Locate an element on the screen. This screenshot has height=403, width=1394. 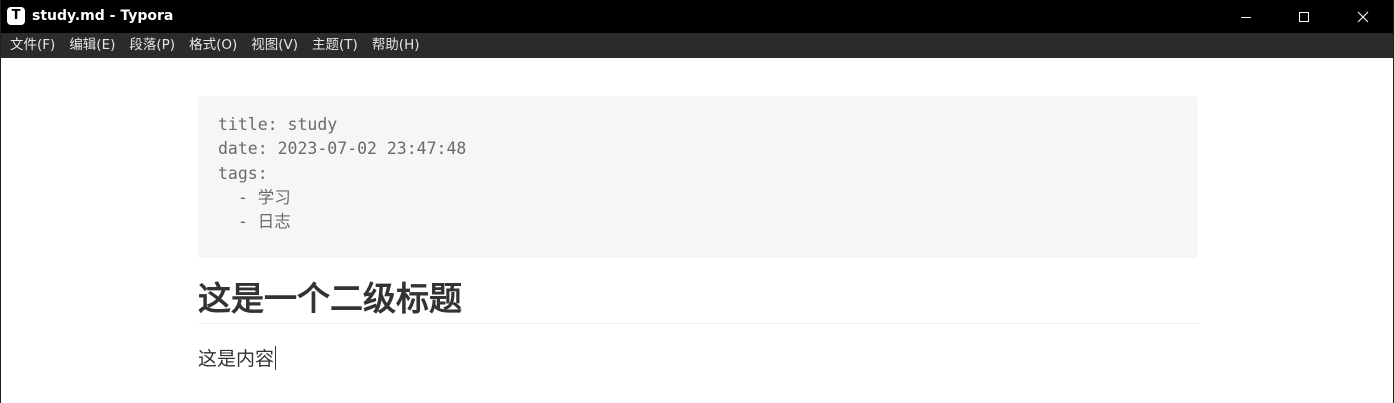
menu-format: 格式(O) is located at coordinates (213, 45).